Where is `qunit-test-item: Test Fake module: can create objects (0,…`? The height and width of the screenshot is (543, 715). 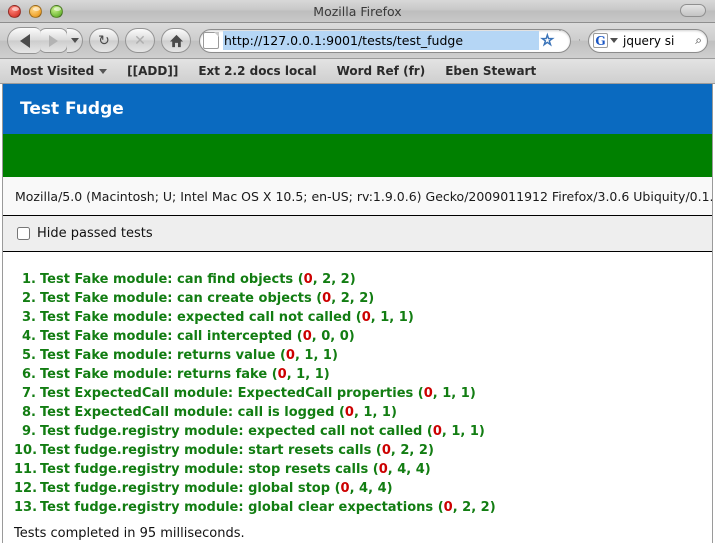 qunit-test-item: Test Fake module: can create objects (0,… is located at coordinates (364, 298).